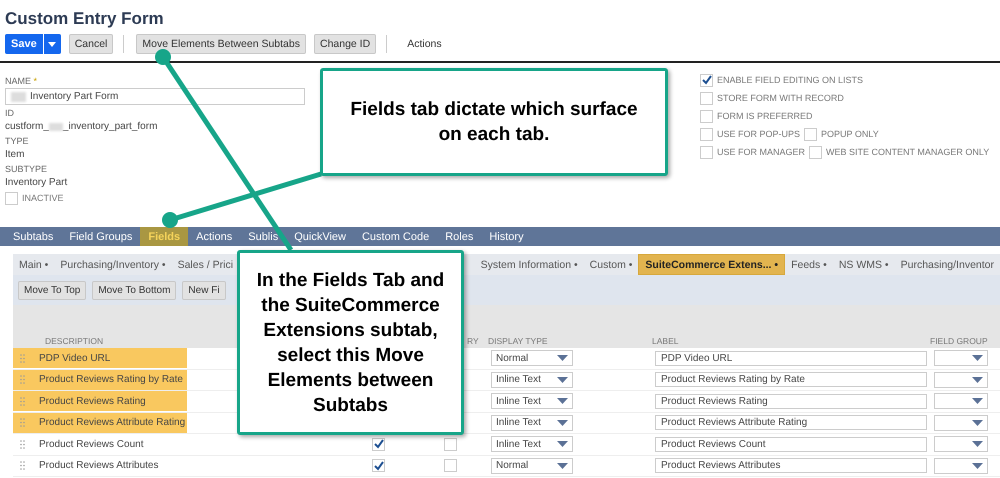 This screenshot has width=1000, height=478. I want to click on checkbox-label: USE FOR MANAGER, so click(761, 152).